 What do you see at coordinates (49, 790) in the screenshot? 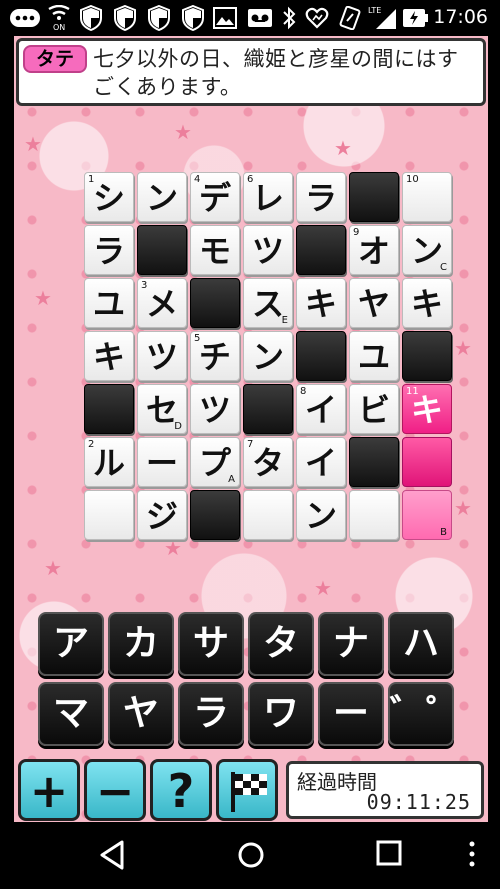
I see `zoom-in-button: +` at bounding box center [49, 790].